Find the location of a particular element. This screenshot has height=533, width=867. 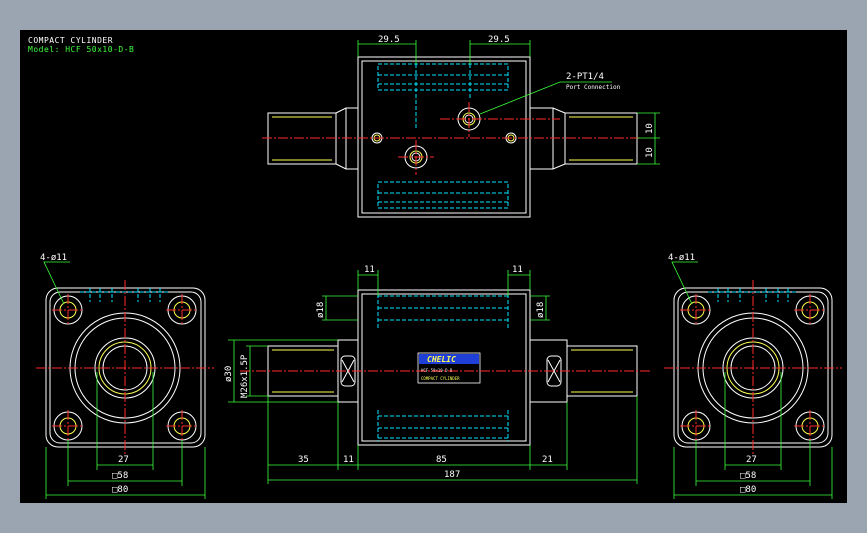

dim-85: 85 is located at coordinates (441, 460).